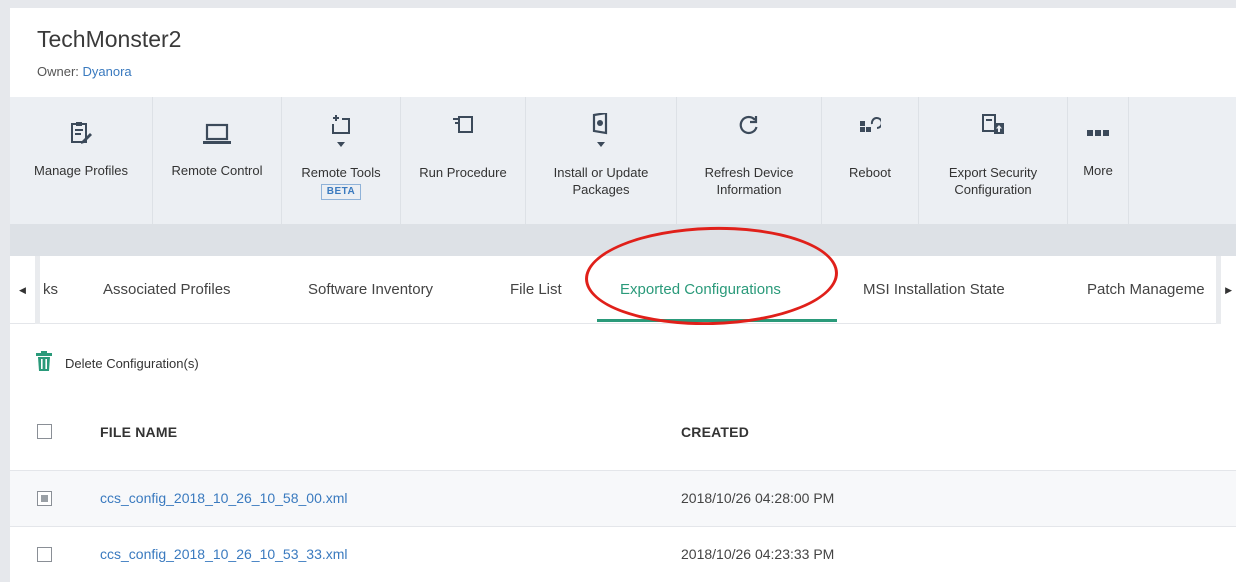 This screenshot has height=582, width=1236. I want to click on manage-profiles-label: Manage Profiles, so click(81, 170).